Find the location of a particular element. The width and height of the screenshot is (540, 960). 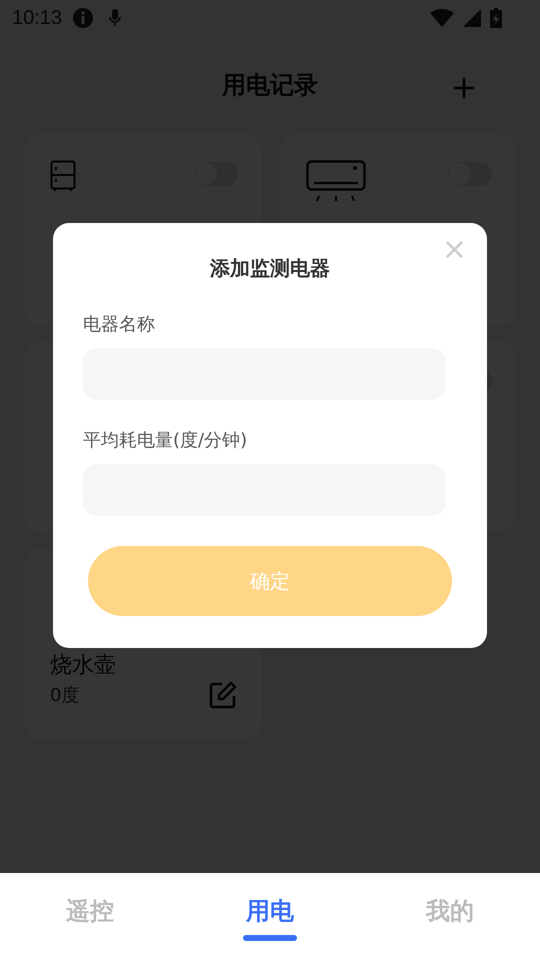

dialog-title: 添加监测电器 is located at coordinates (270, 268).